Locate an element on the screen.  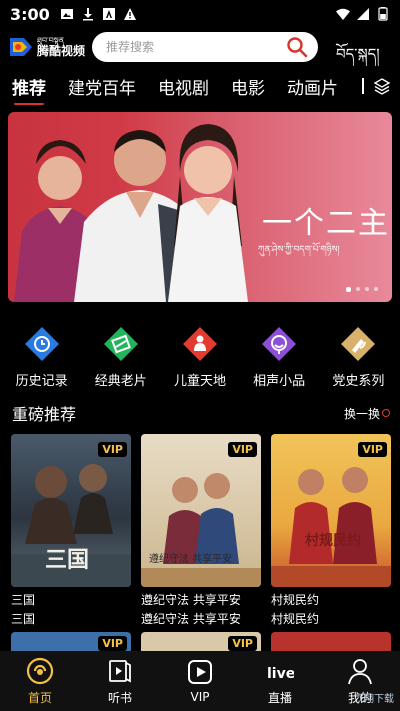
signal-icon is located at coordinates (363, 14).